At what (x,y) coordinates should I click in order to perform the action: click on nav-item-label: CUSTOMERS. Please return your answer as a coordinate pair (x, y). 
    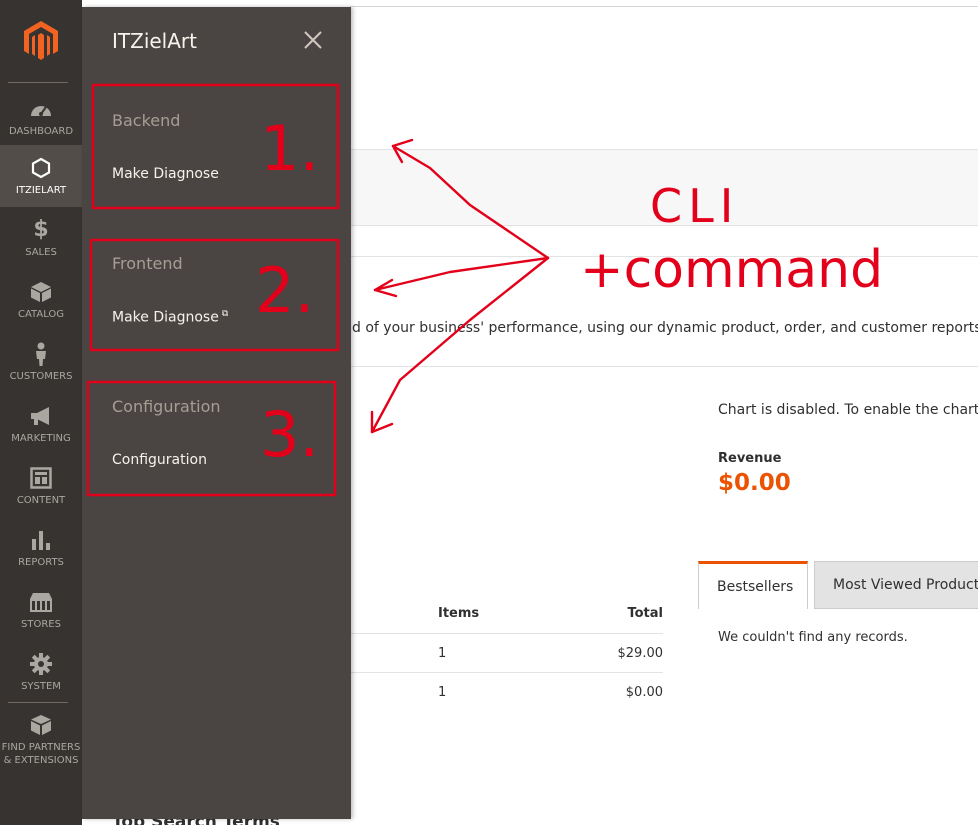
    Looking at the image, I should click on (41, 376).